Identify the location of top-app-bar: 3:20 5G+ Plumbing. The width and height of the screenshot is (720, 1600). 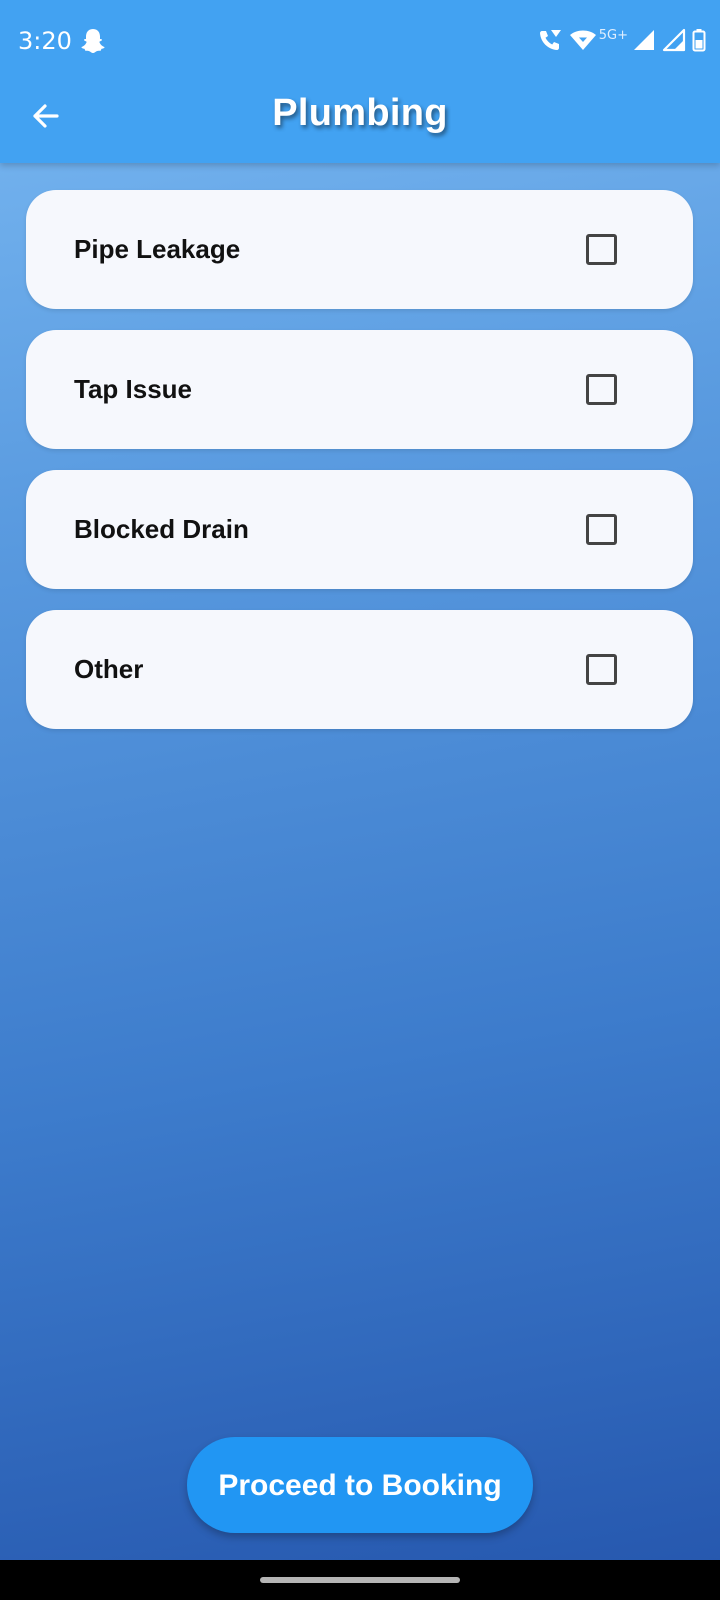
(360, 81).